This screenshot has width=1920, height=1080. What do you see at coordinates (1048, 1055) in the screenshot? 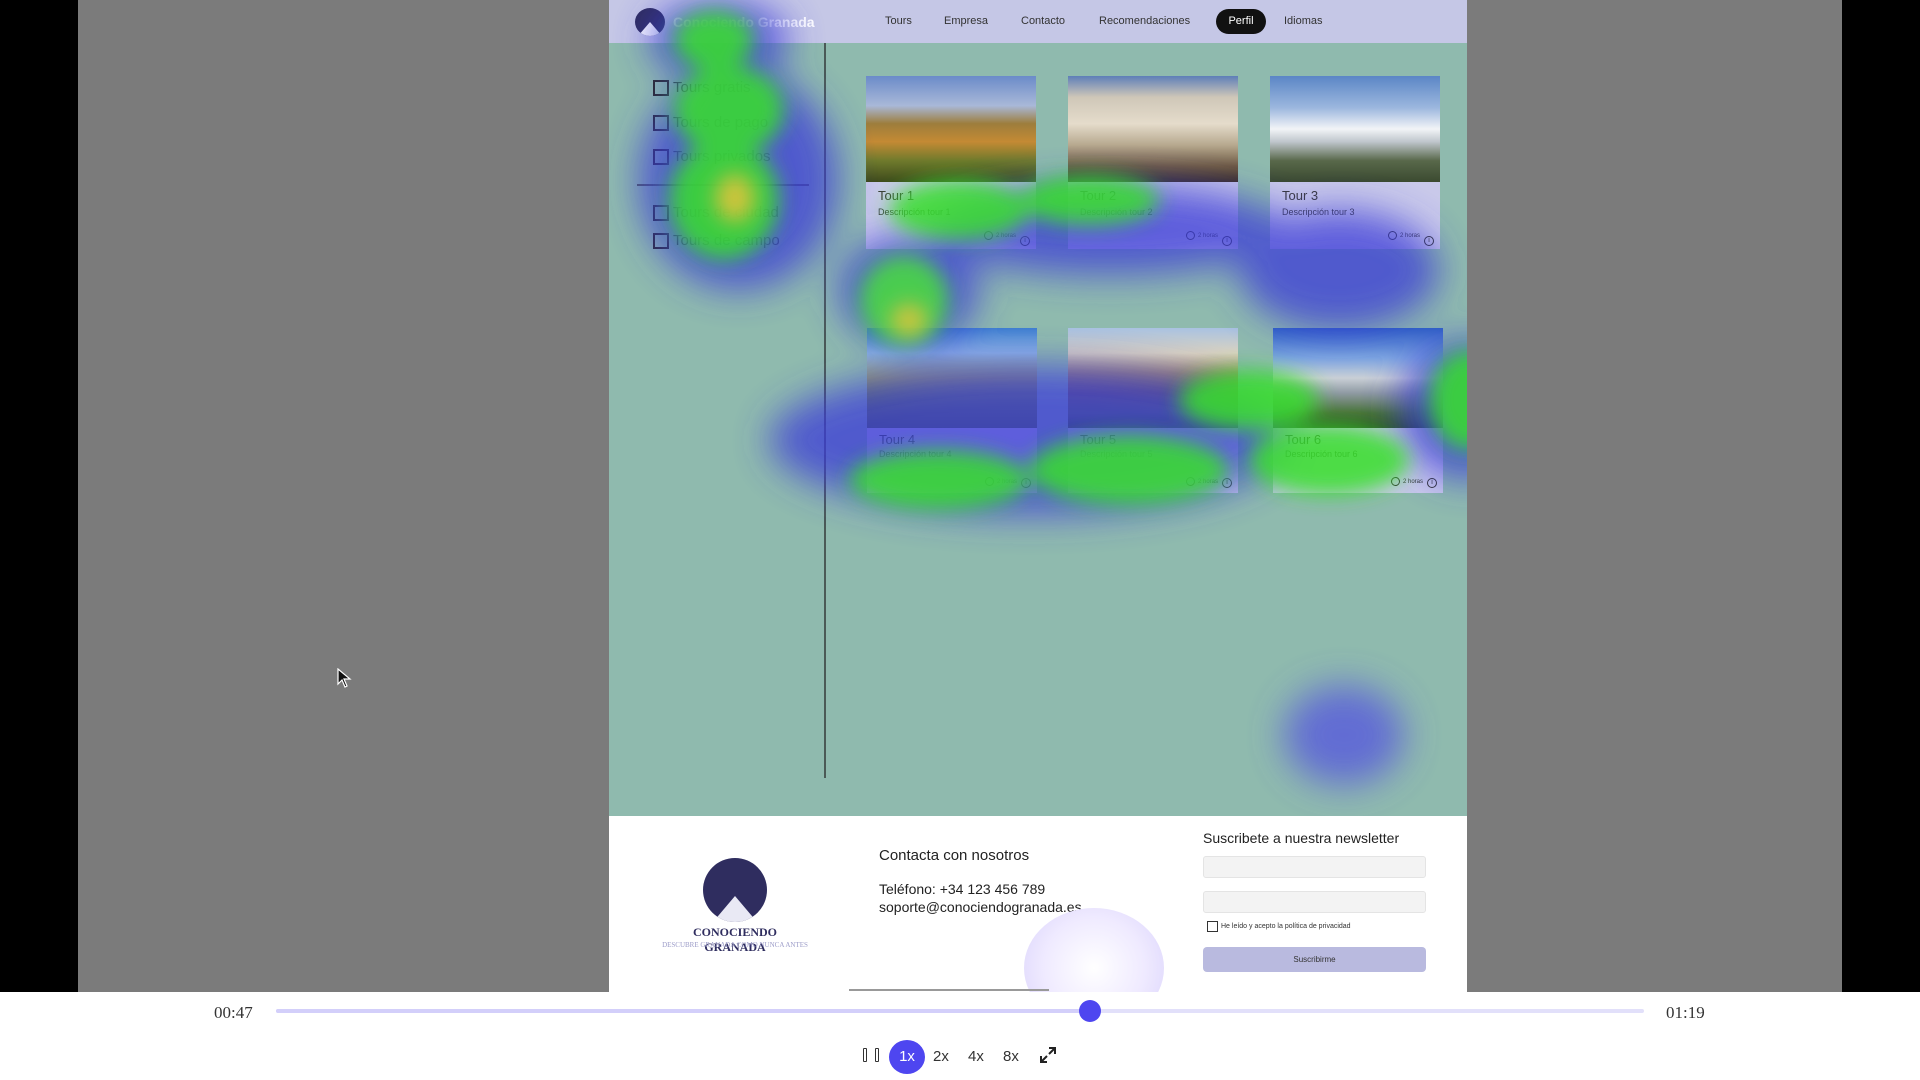
I see `expand-icon` at bounding box center [1048, 1055].